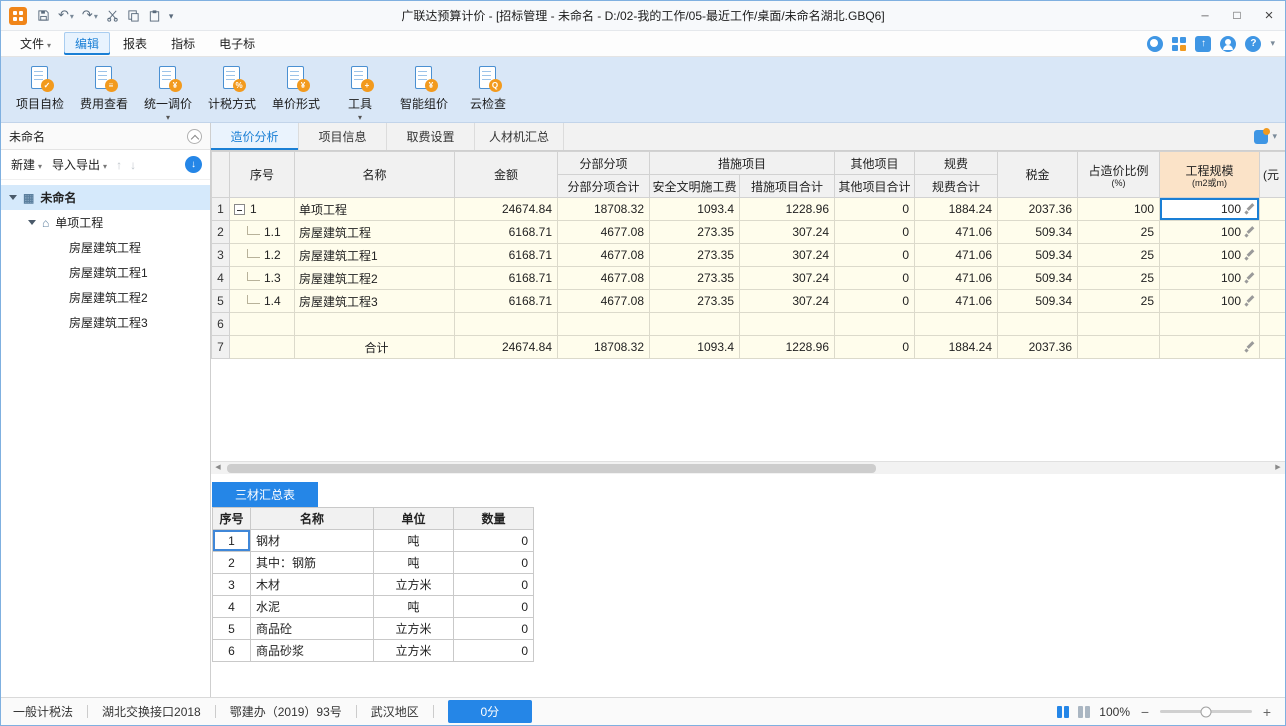 This screenshot has height=726, width=1286. I want to click on menu-edit: 编辑, so click(87, 43).